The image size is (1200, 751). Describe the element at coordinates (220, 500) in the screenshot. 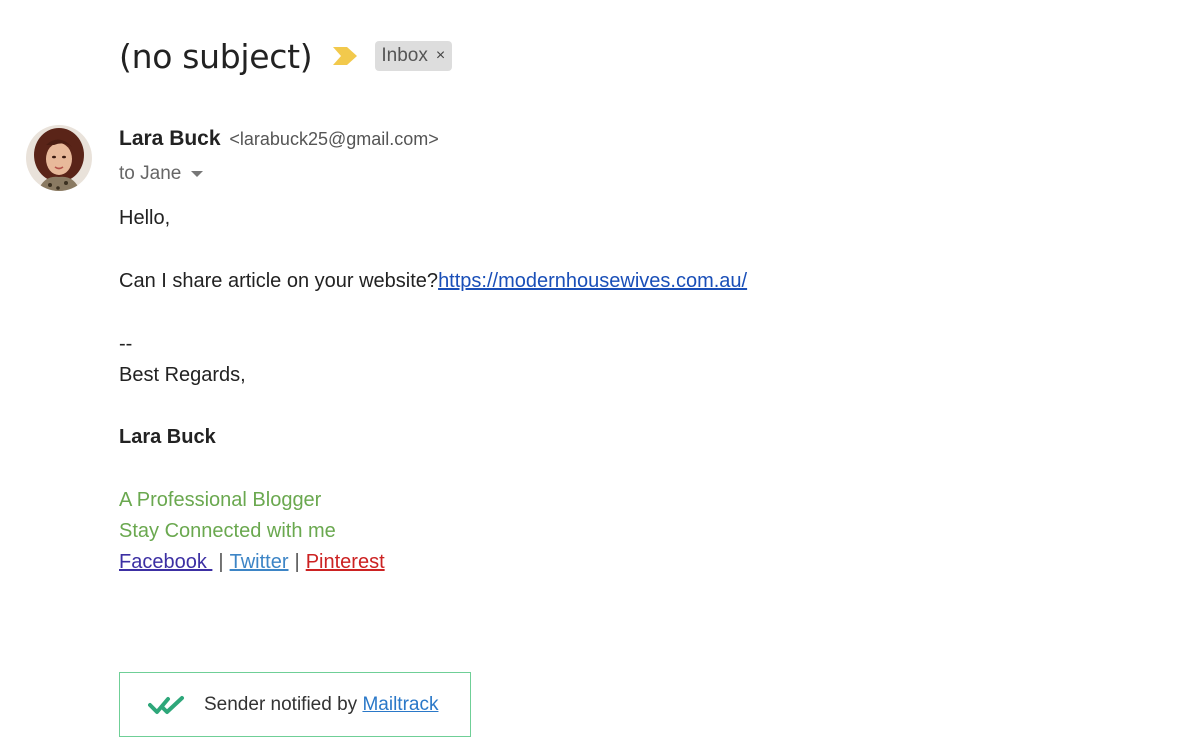

I see `signature-tagline: A Professional Blogger` at that location.